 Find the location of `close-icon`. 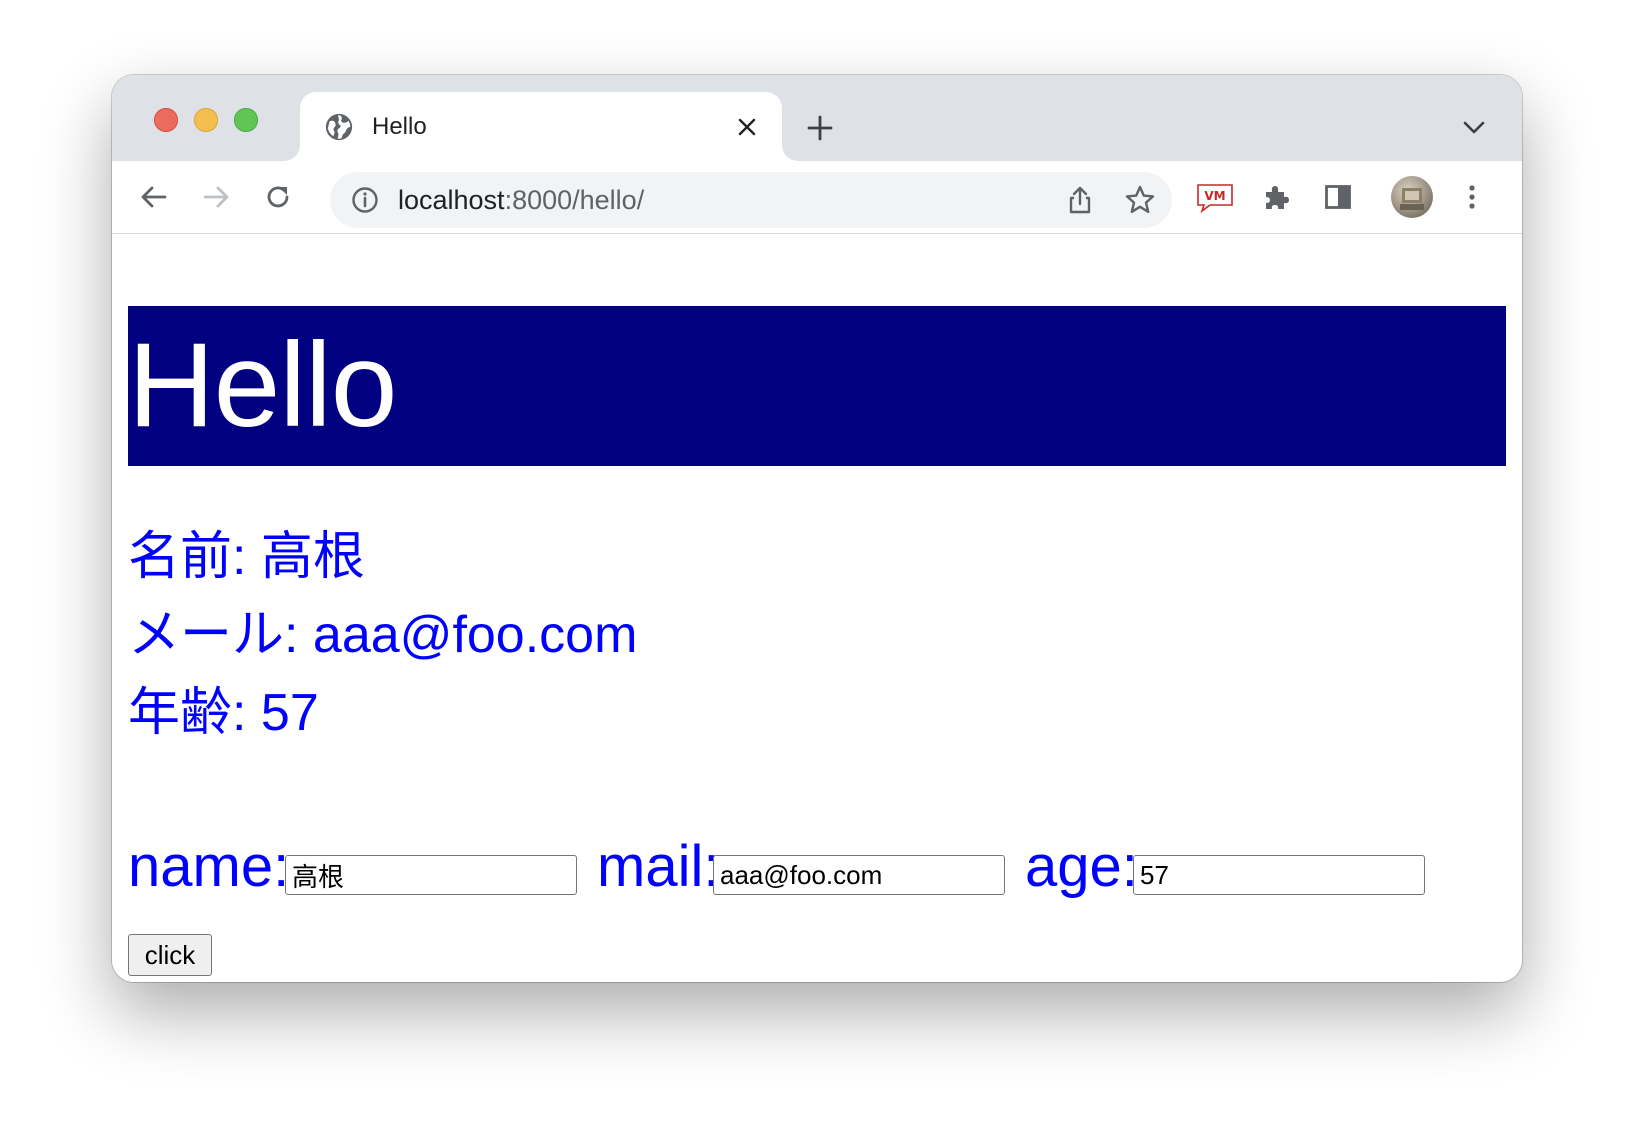

close-icon is located at coordinates (747, 127).